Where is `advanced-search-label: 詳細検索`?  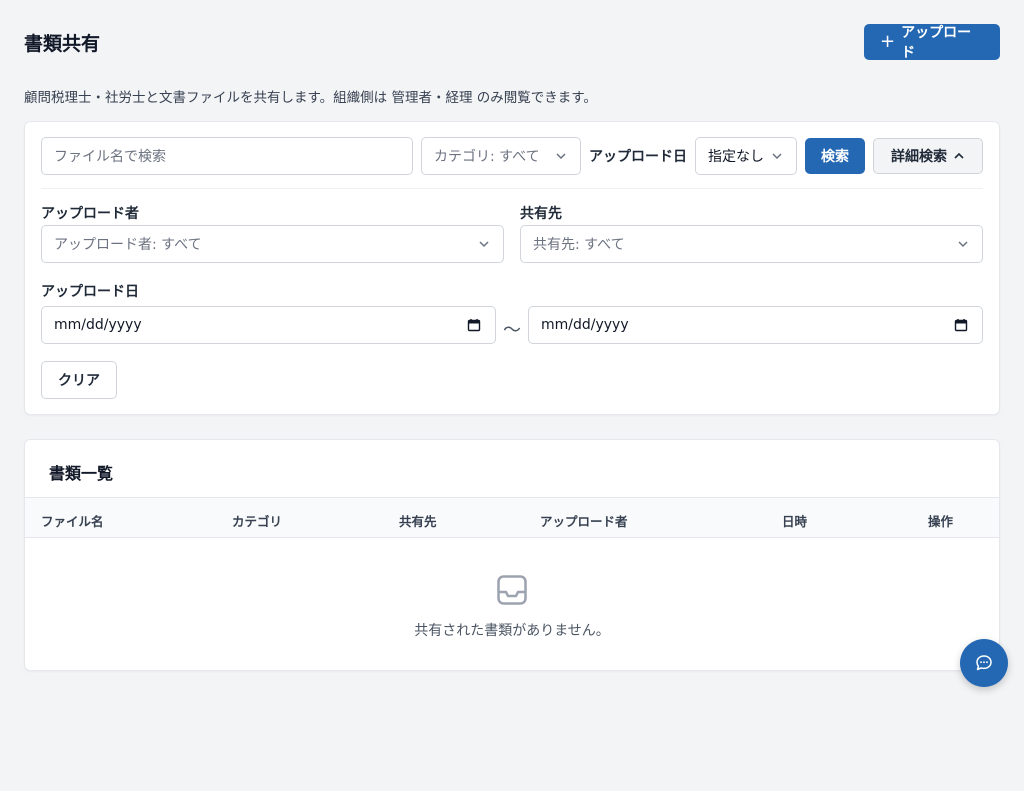
advanced-search-label: 詳細検索 is located at coordinates (919, 157).